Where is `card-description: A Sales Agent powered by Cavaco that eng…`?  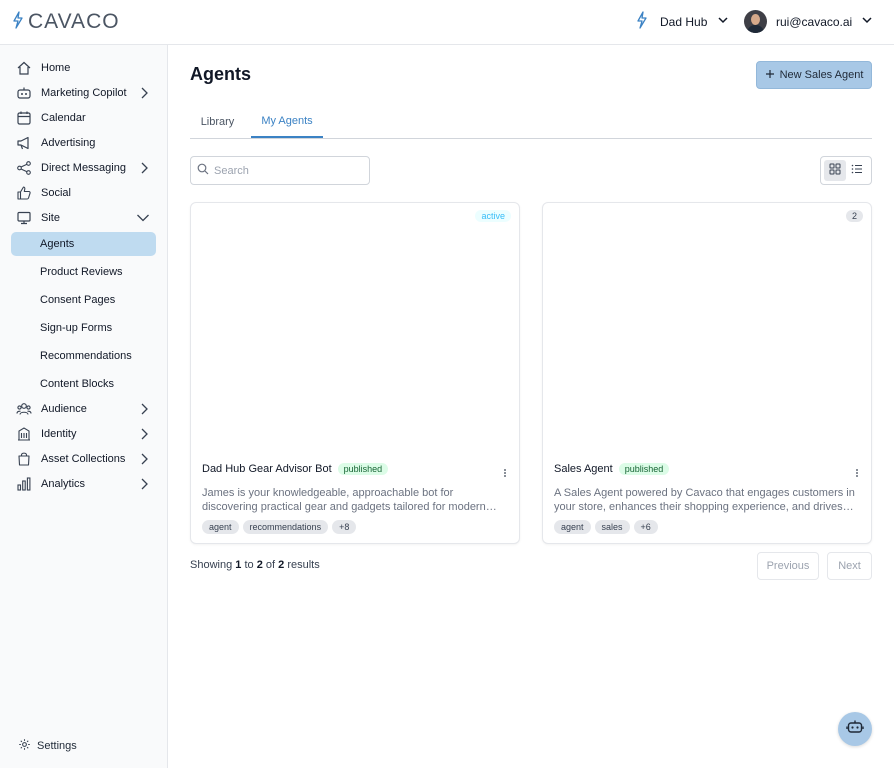
card-description: A Sales Agent powered by Cavaco that eng… is located at coordinates (704, 500).